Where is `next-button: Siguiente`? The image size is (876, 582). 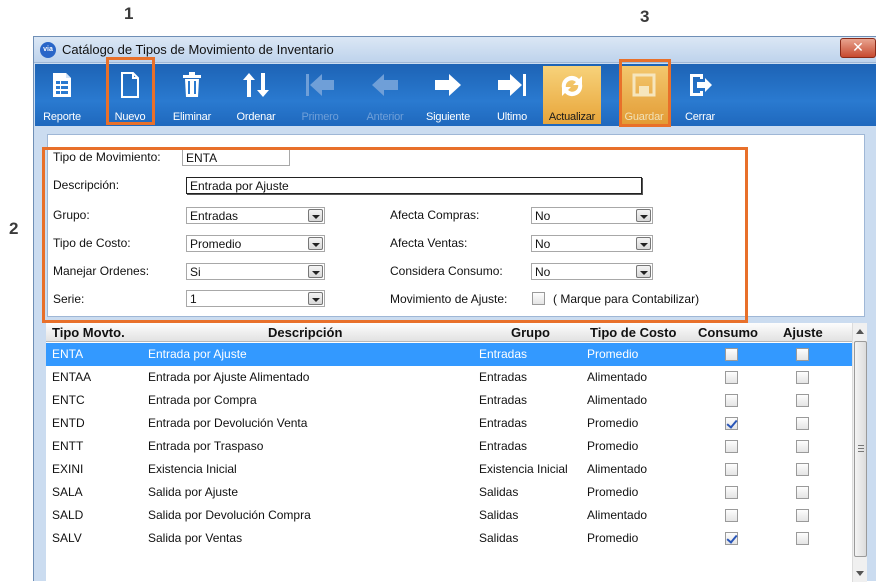
next-button: Siguiente is located at coordinates (448, 95).